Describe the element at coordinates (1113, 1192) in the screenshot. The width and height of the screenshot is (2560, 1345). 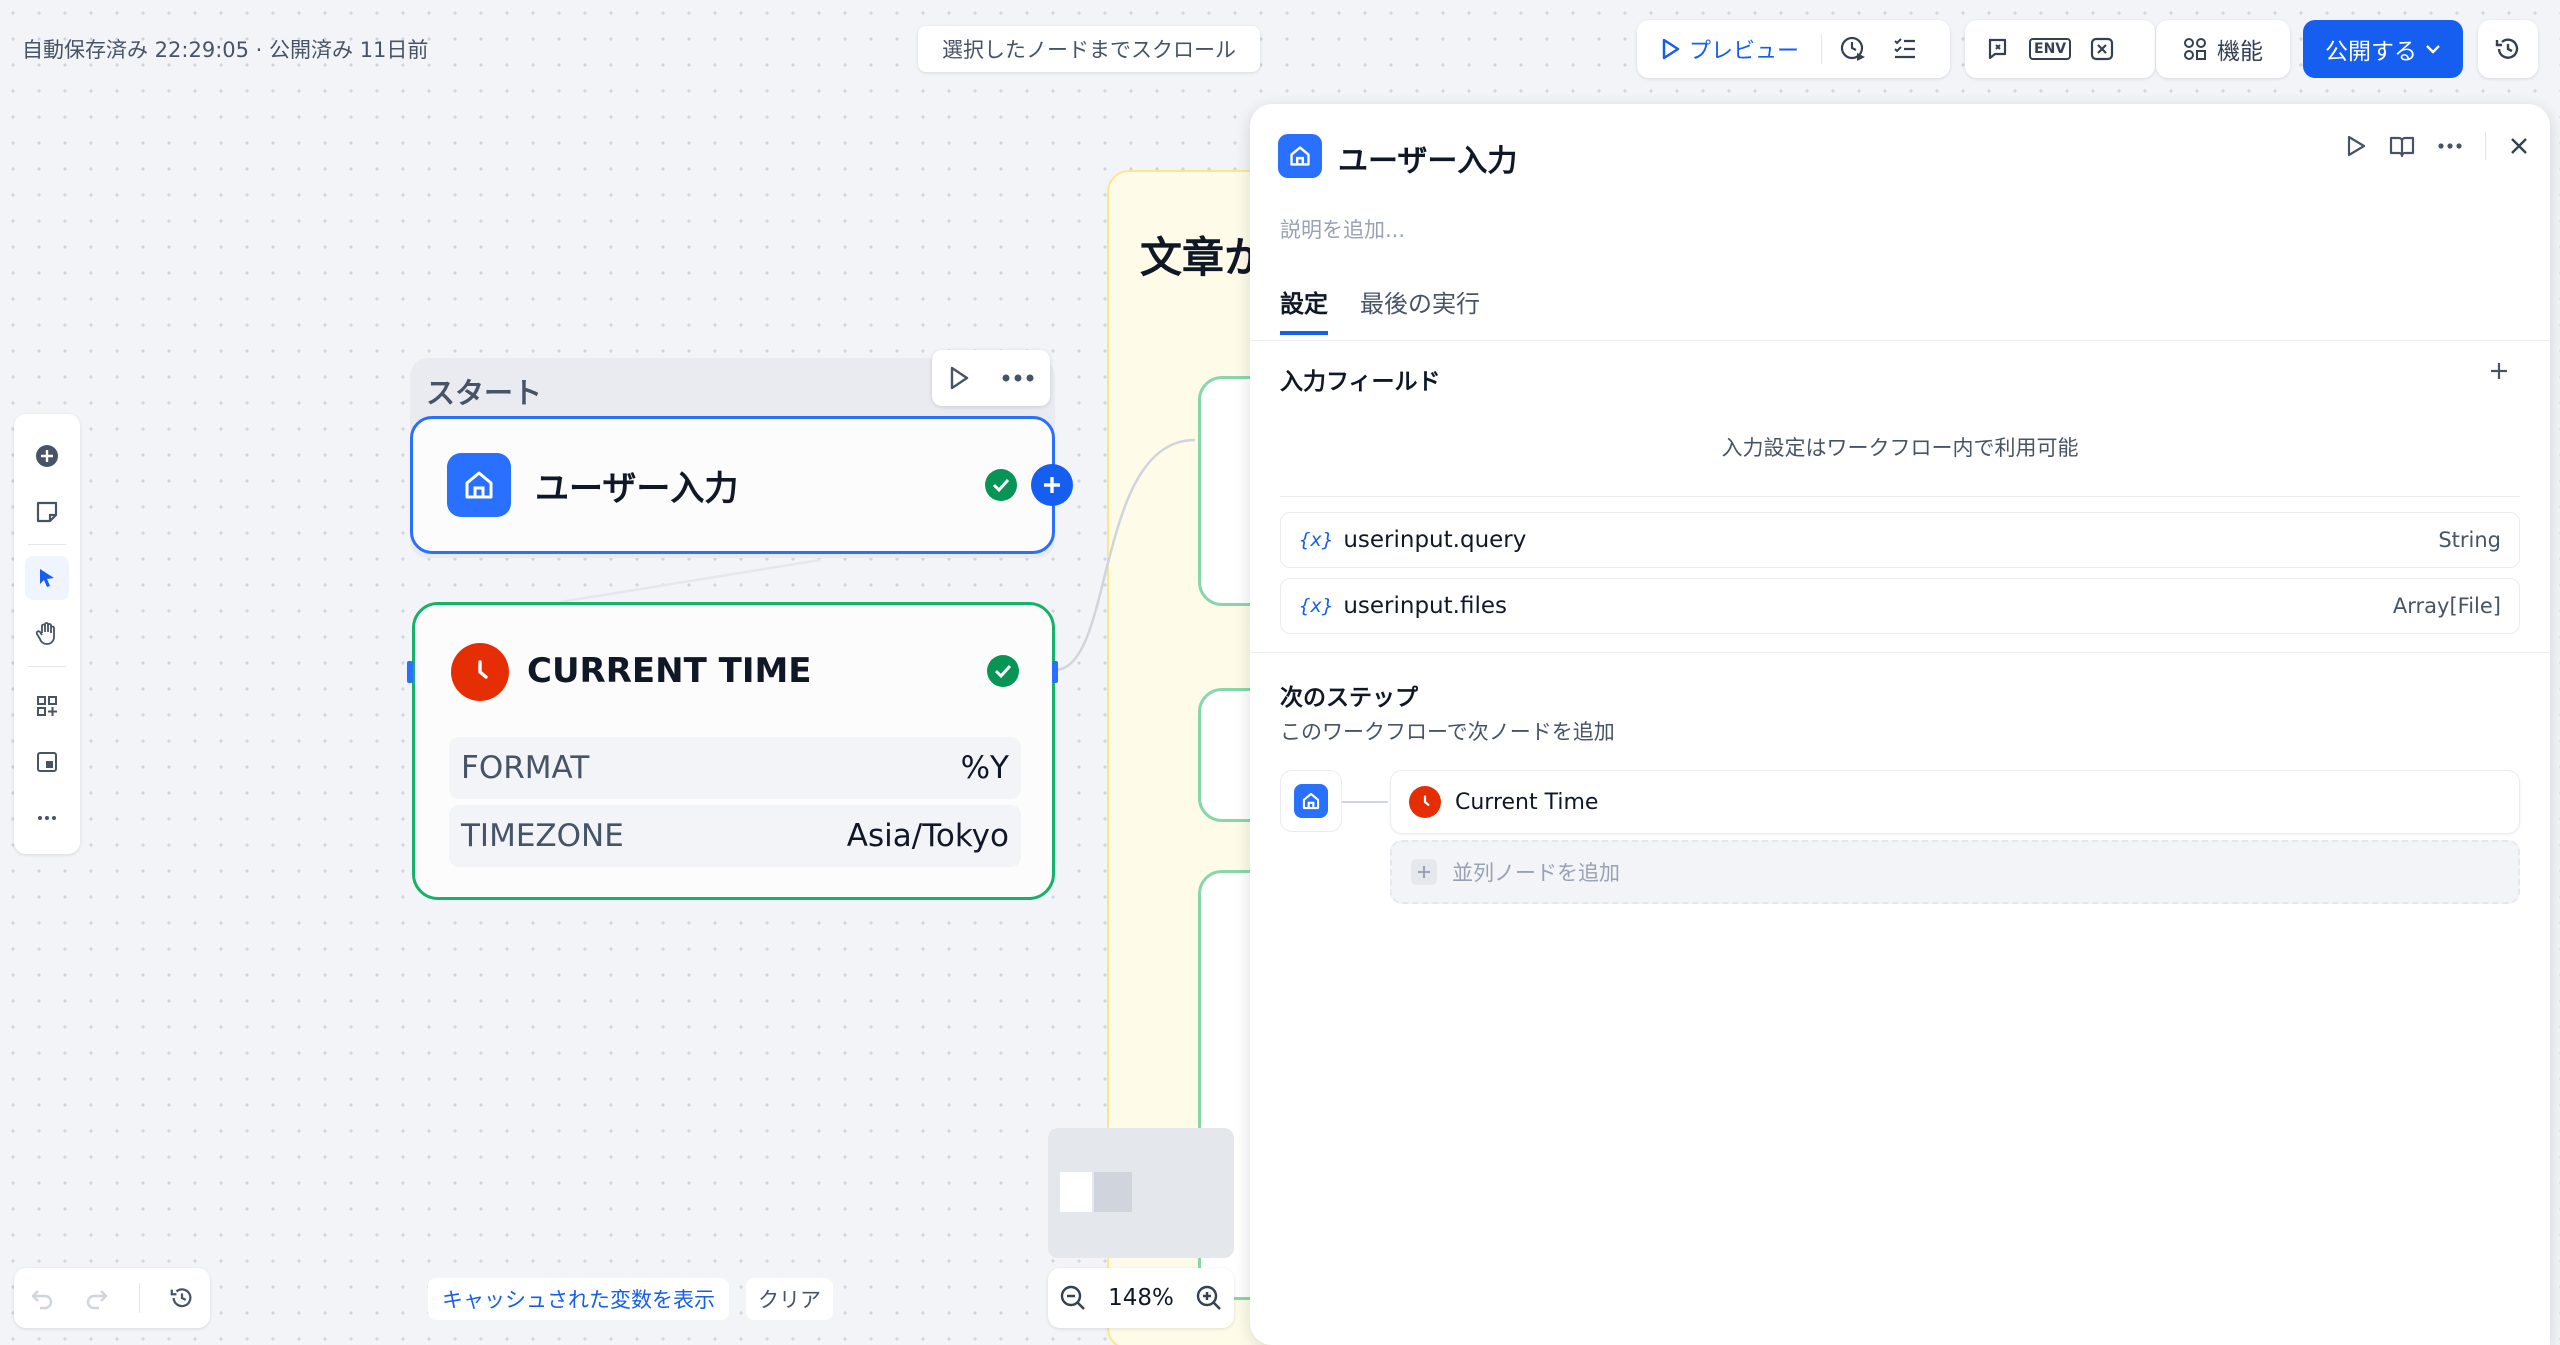
I see `minimap-node` at that location.